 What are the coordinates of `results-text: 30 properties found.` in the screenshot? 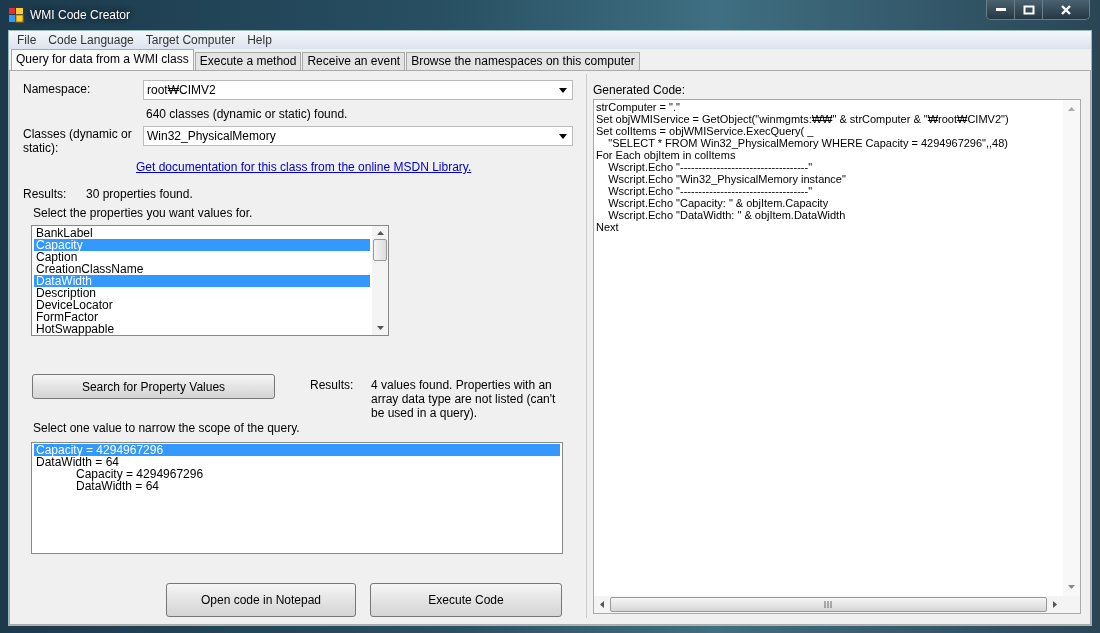 It's located at (139, 194).